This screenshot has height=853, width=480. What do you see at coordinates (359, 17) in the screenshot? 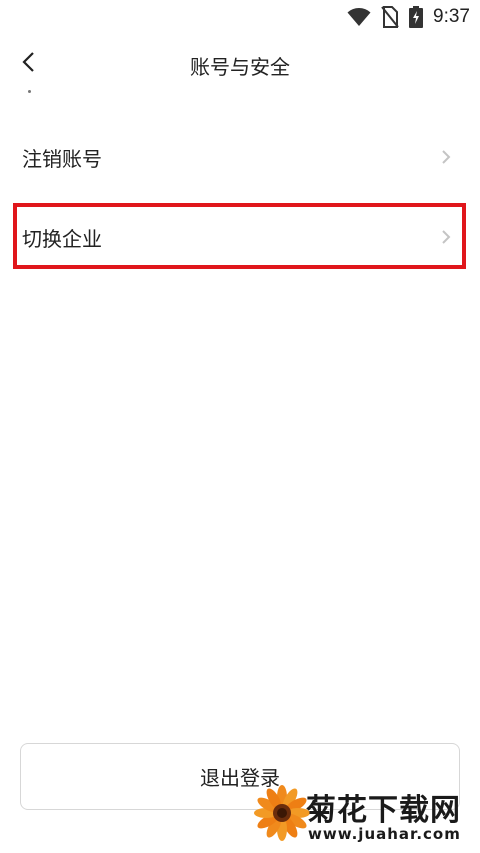
I see `wifi-icon` at bounding box center [359, 17].